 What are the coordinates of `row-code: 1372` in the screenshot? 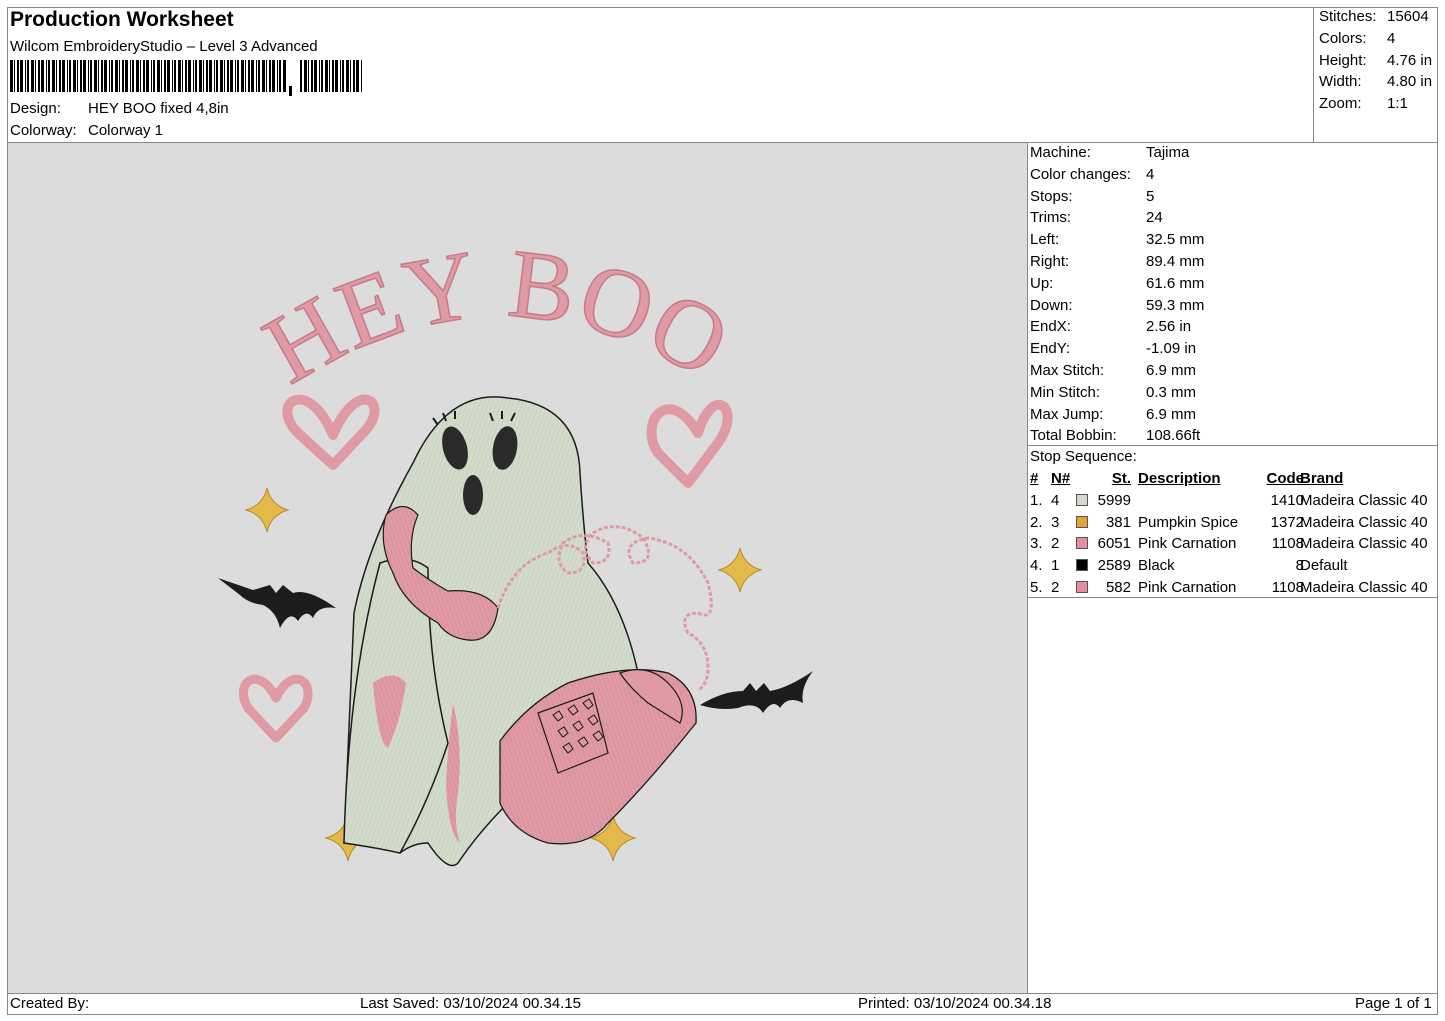 It's located at (1287, 522).